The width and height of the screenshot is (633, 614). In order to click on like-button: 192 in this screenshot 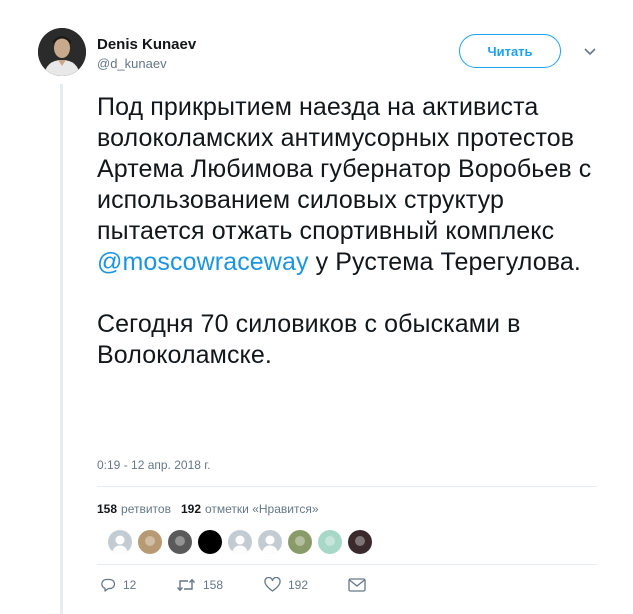, I will do `click(306, 585)`.